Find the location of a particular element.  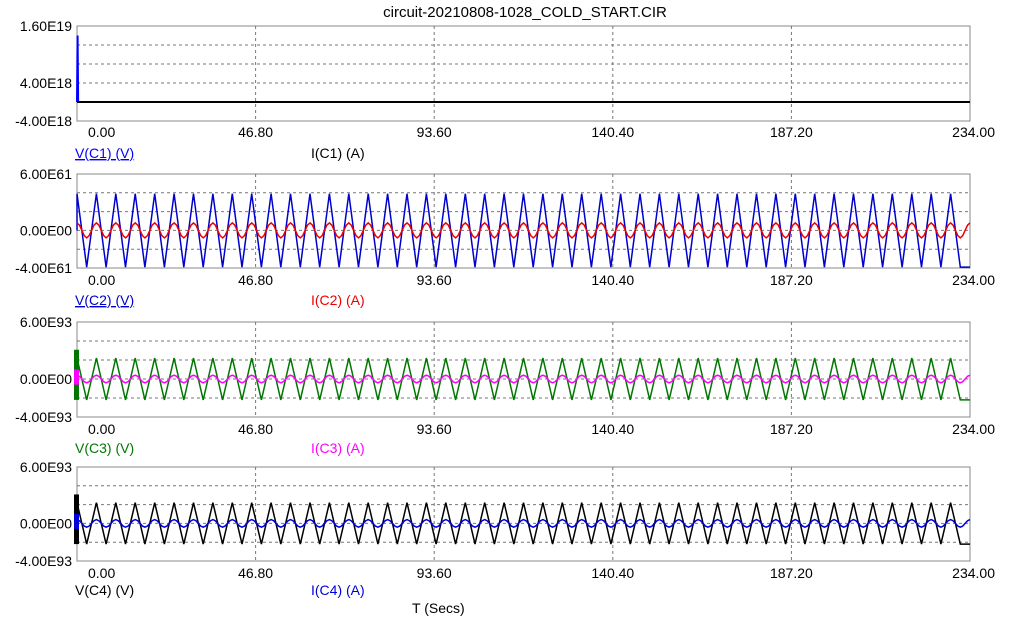

y-tick-label: 1.60E19 is located at coordinates (46, 26).